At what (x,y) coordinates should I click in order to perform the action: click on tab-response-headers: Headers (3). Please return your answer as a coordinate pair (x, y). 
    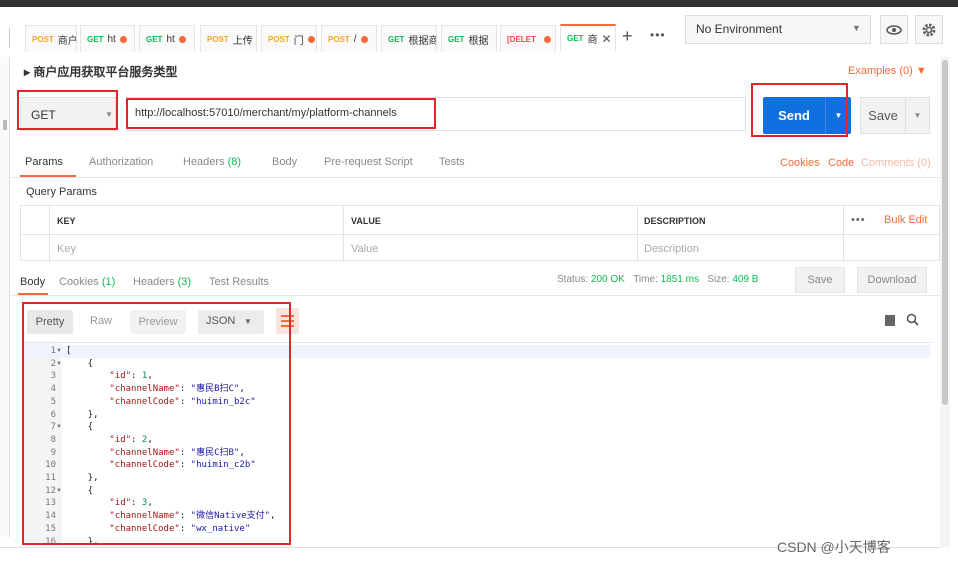
    Looking at the image, I should click on (162, 282).